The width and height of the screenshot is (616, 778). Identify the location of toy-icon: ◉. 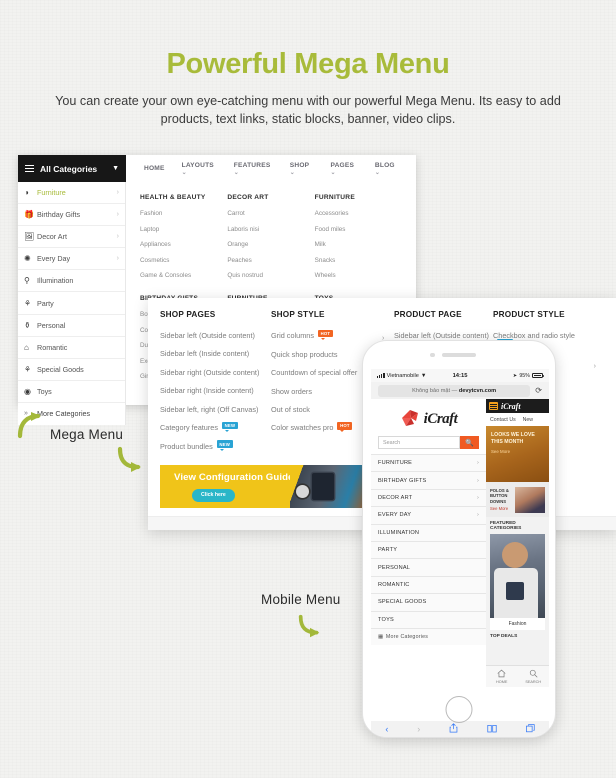
(27, 391).